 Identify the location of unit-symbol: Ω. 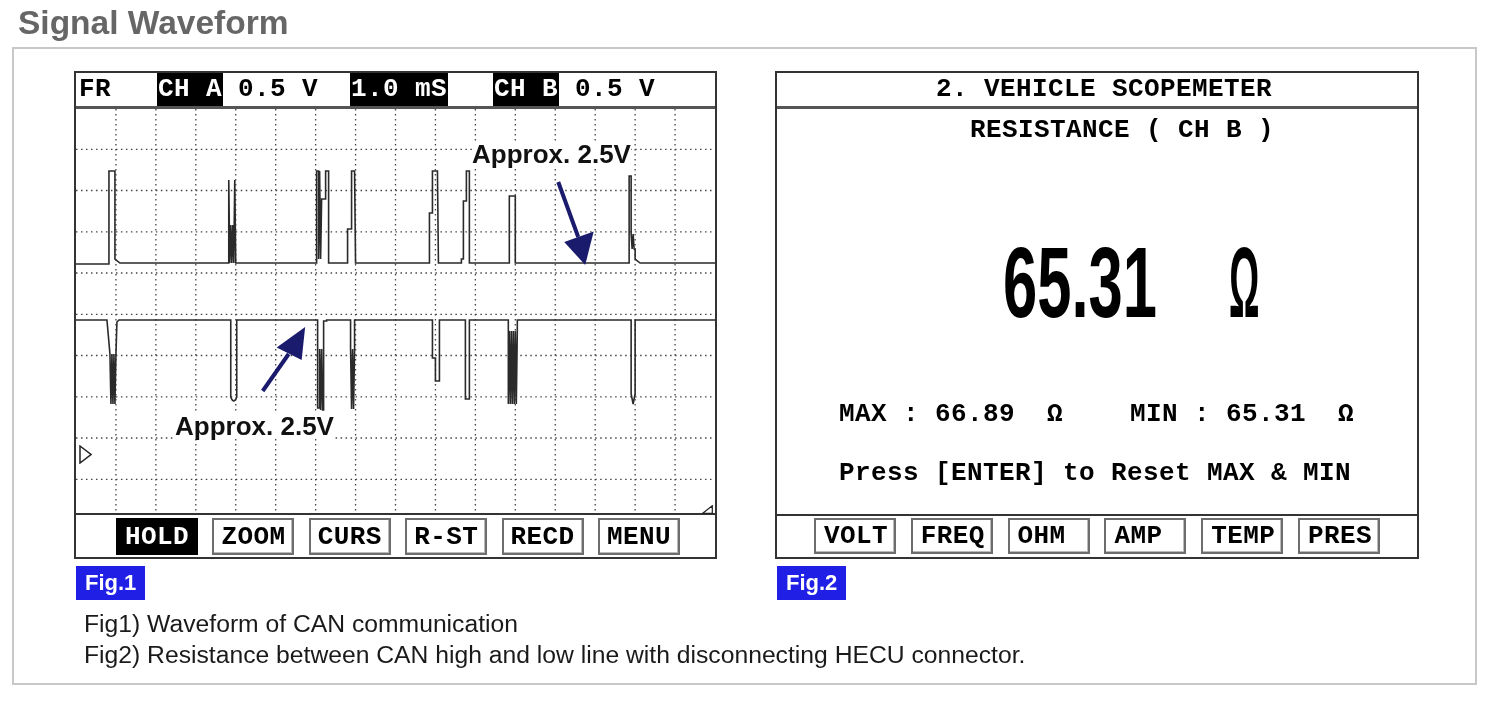
(1244, 282).